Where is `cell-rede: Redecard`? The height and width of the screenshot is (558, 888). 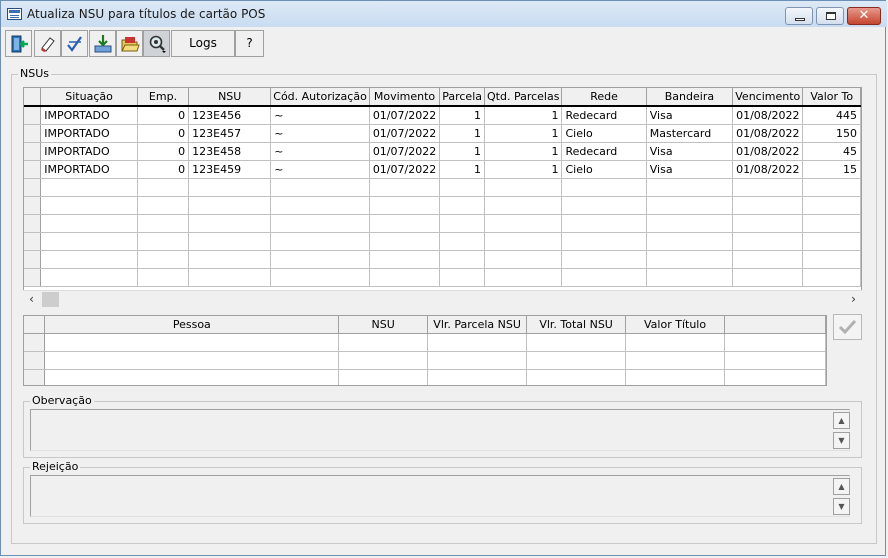
cell-rede: Redecard is located at coordinates (604, 115).